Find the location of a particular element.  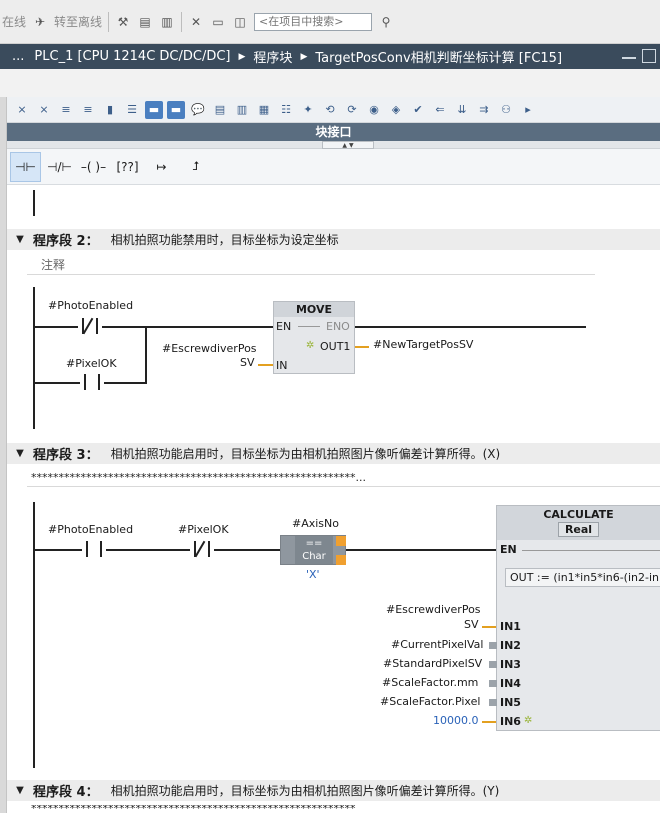

module-icon: ▮ is located at coordinates (110, 110).